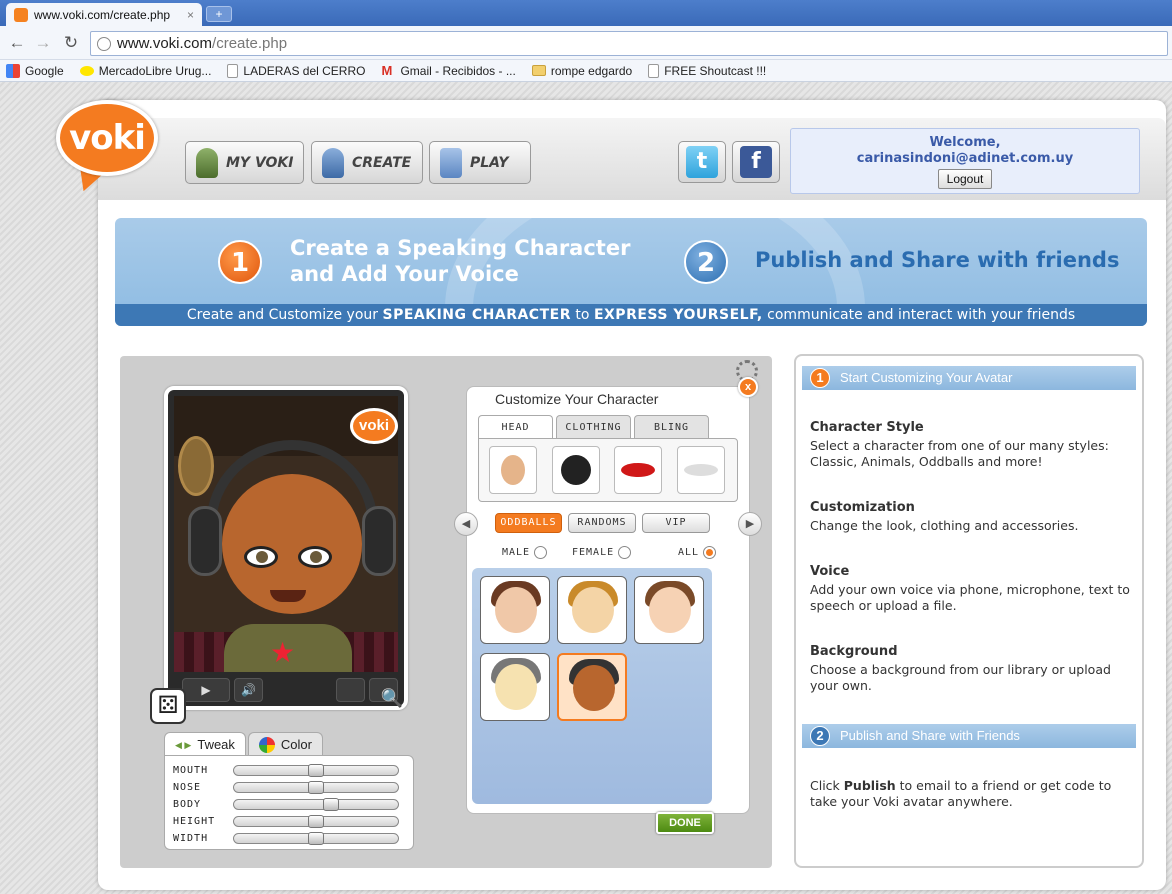 Image resolution: width=1172 pixels, height=894 pixels. Describe the element at coordinates (697, 552) in the screenshot. I see `gender-all: ALL` at that location.